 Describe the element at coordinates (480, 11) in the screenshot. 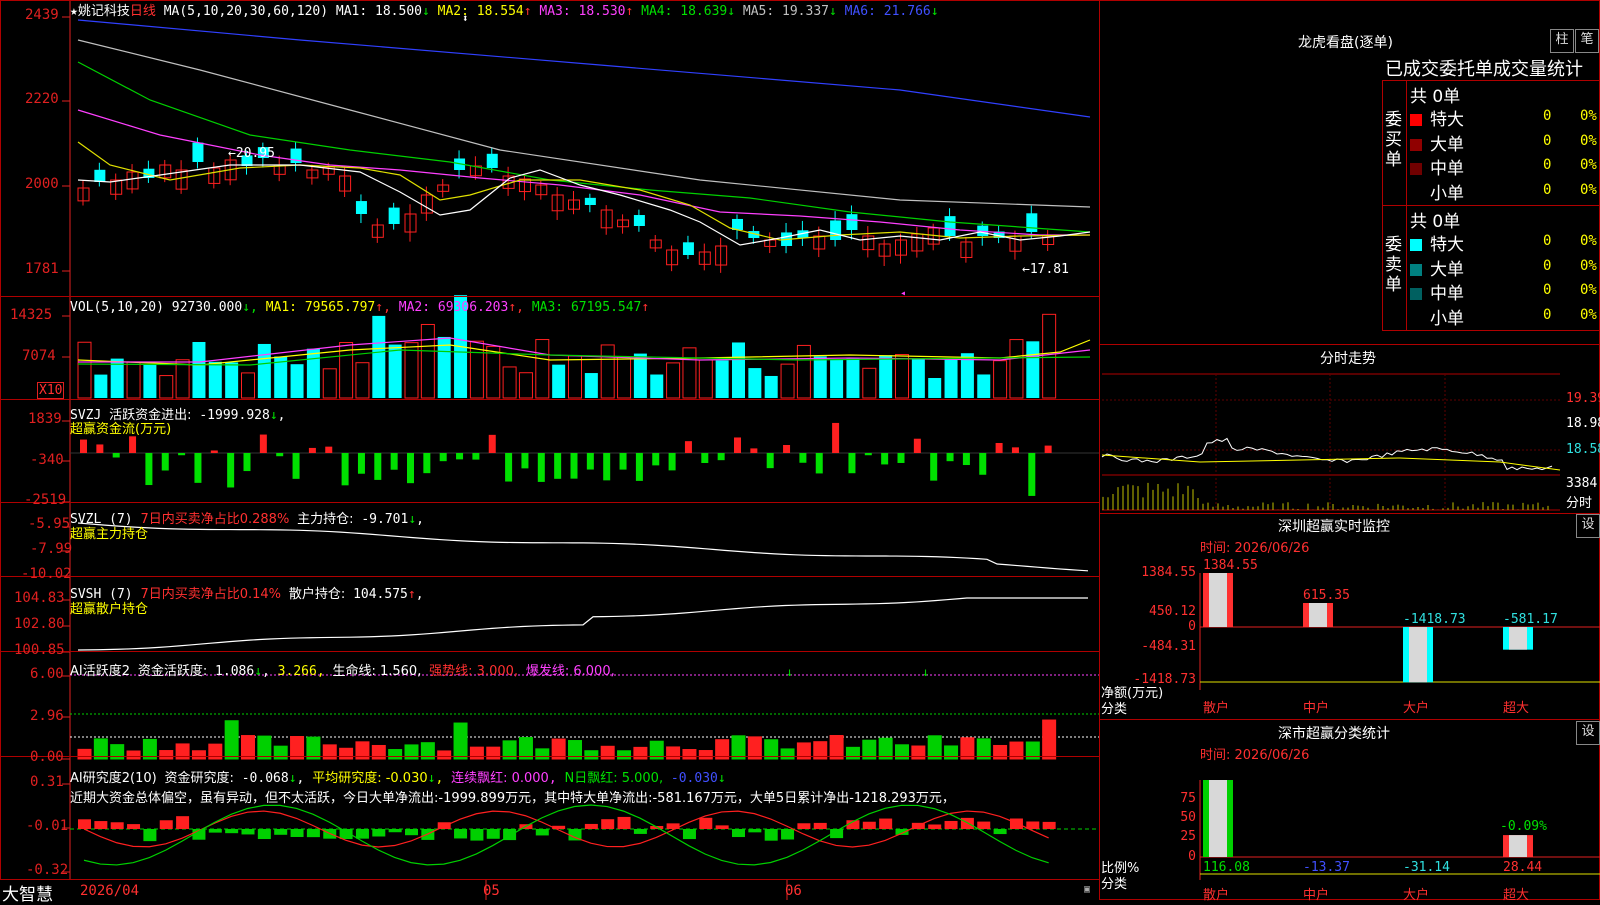

I see `ma-value-2: MA2: 18.554` at that location.